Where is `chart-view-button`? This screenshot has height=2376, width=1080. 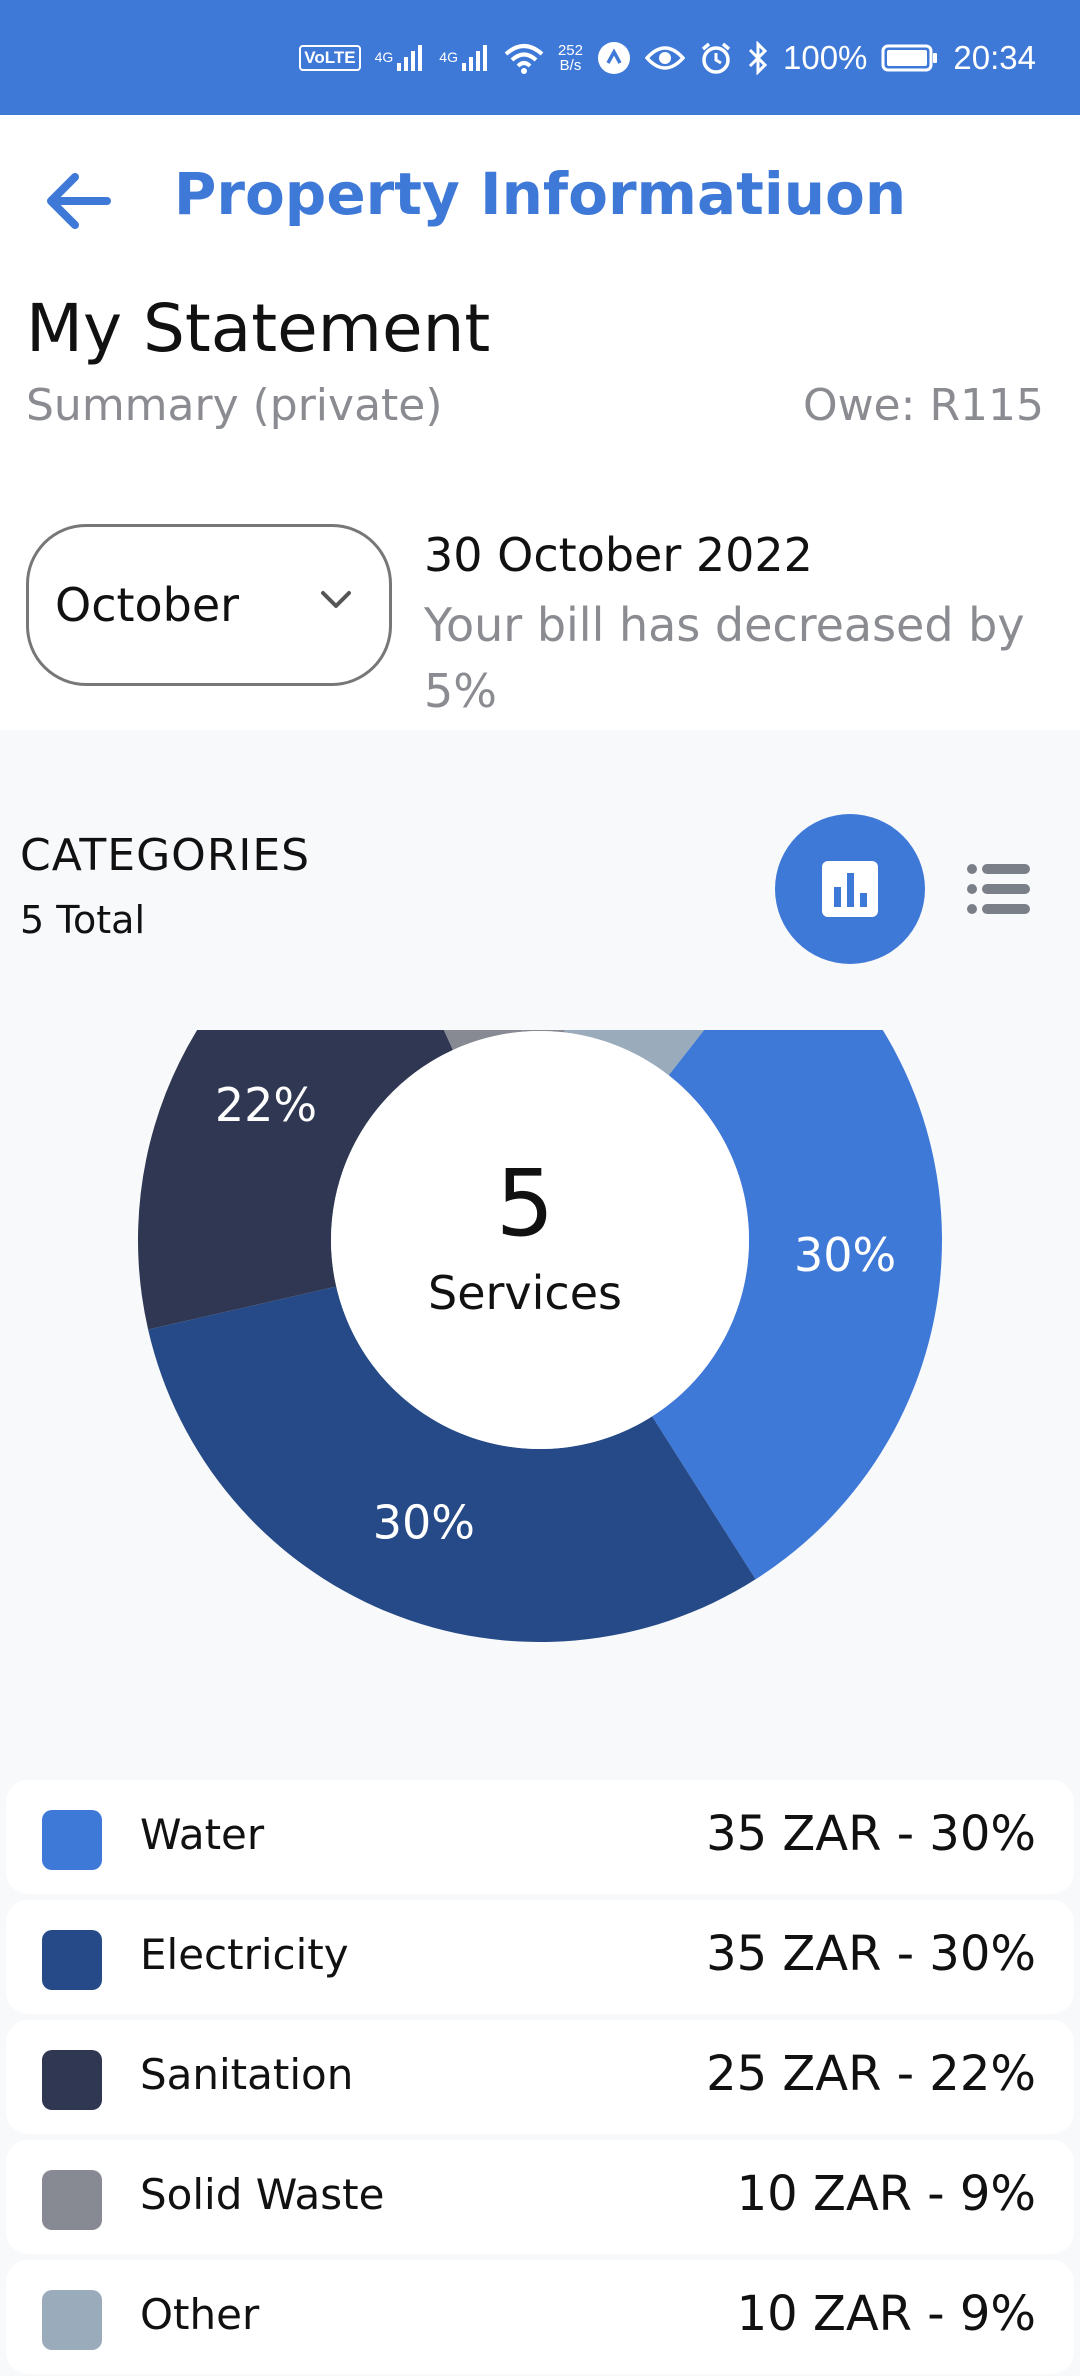 chart-view-button is located at coordinates (850, 889).